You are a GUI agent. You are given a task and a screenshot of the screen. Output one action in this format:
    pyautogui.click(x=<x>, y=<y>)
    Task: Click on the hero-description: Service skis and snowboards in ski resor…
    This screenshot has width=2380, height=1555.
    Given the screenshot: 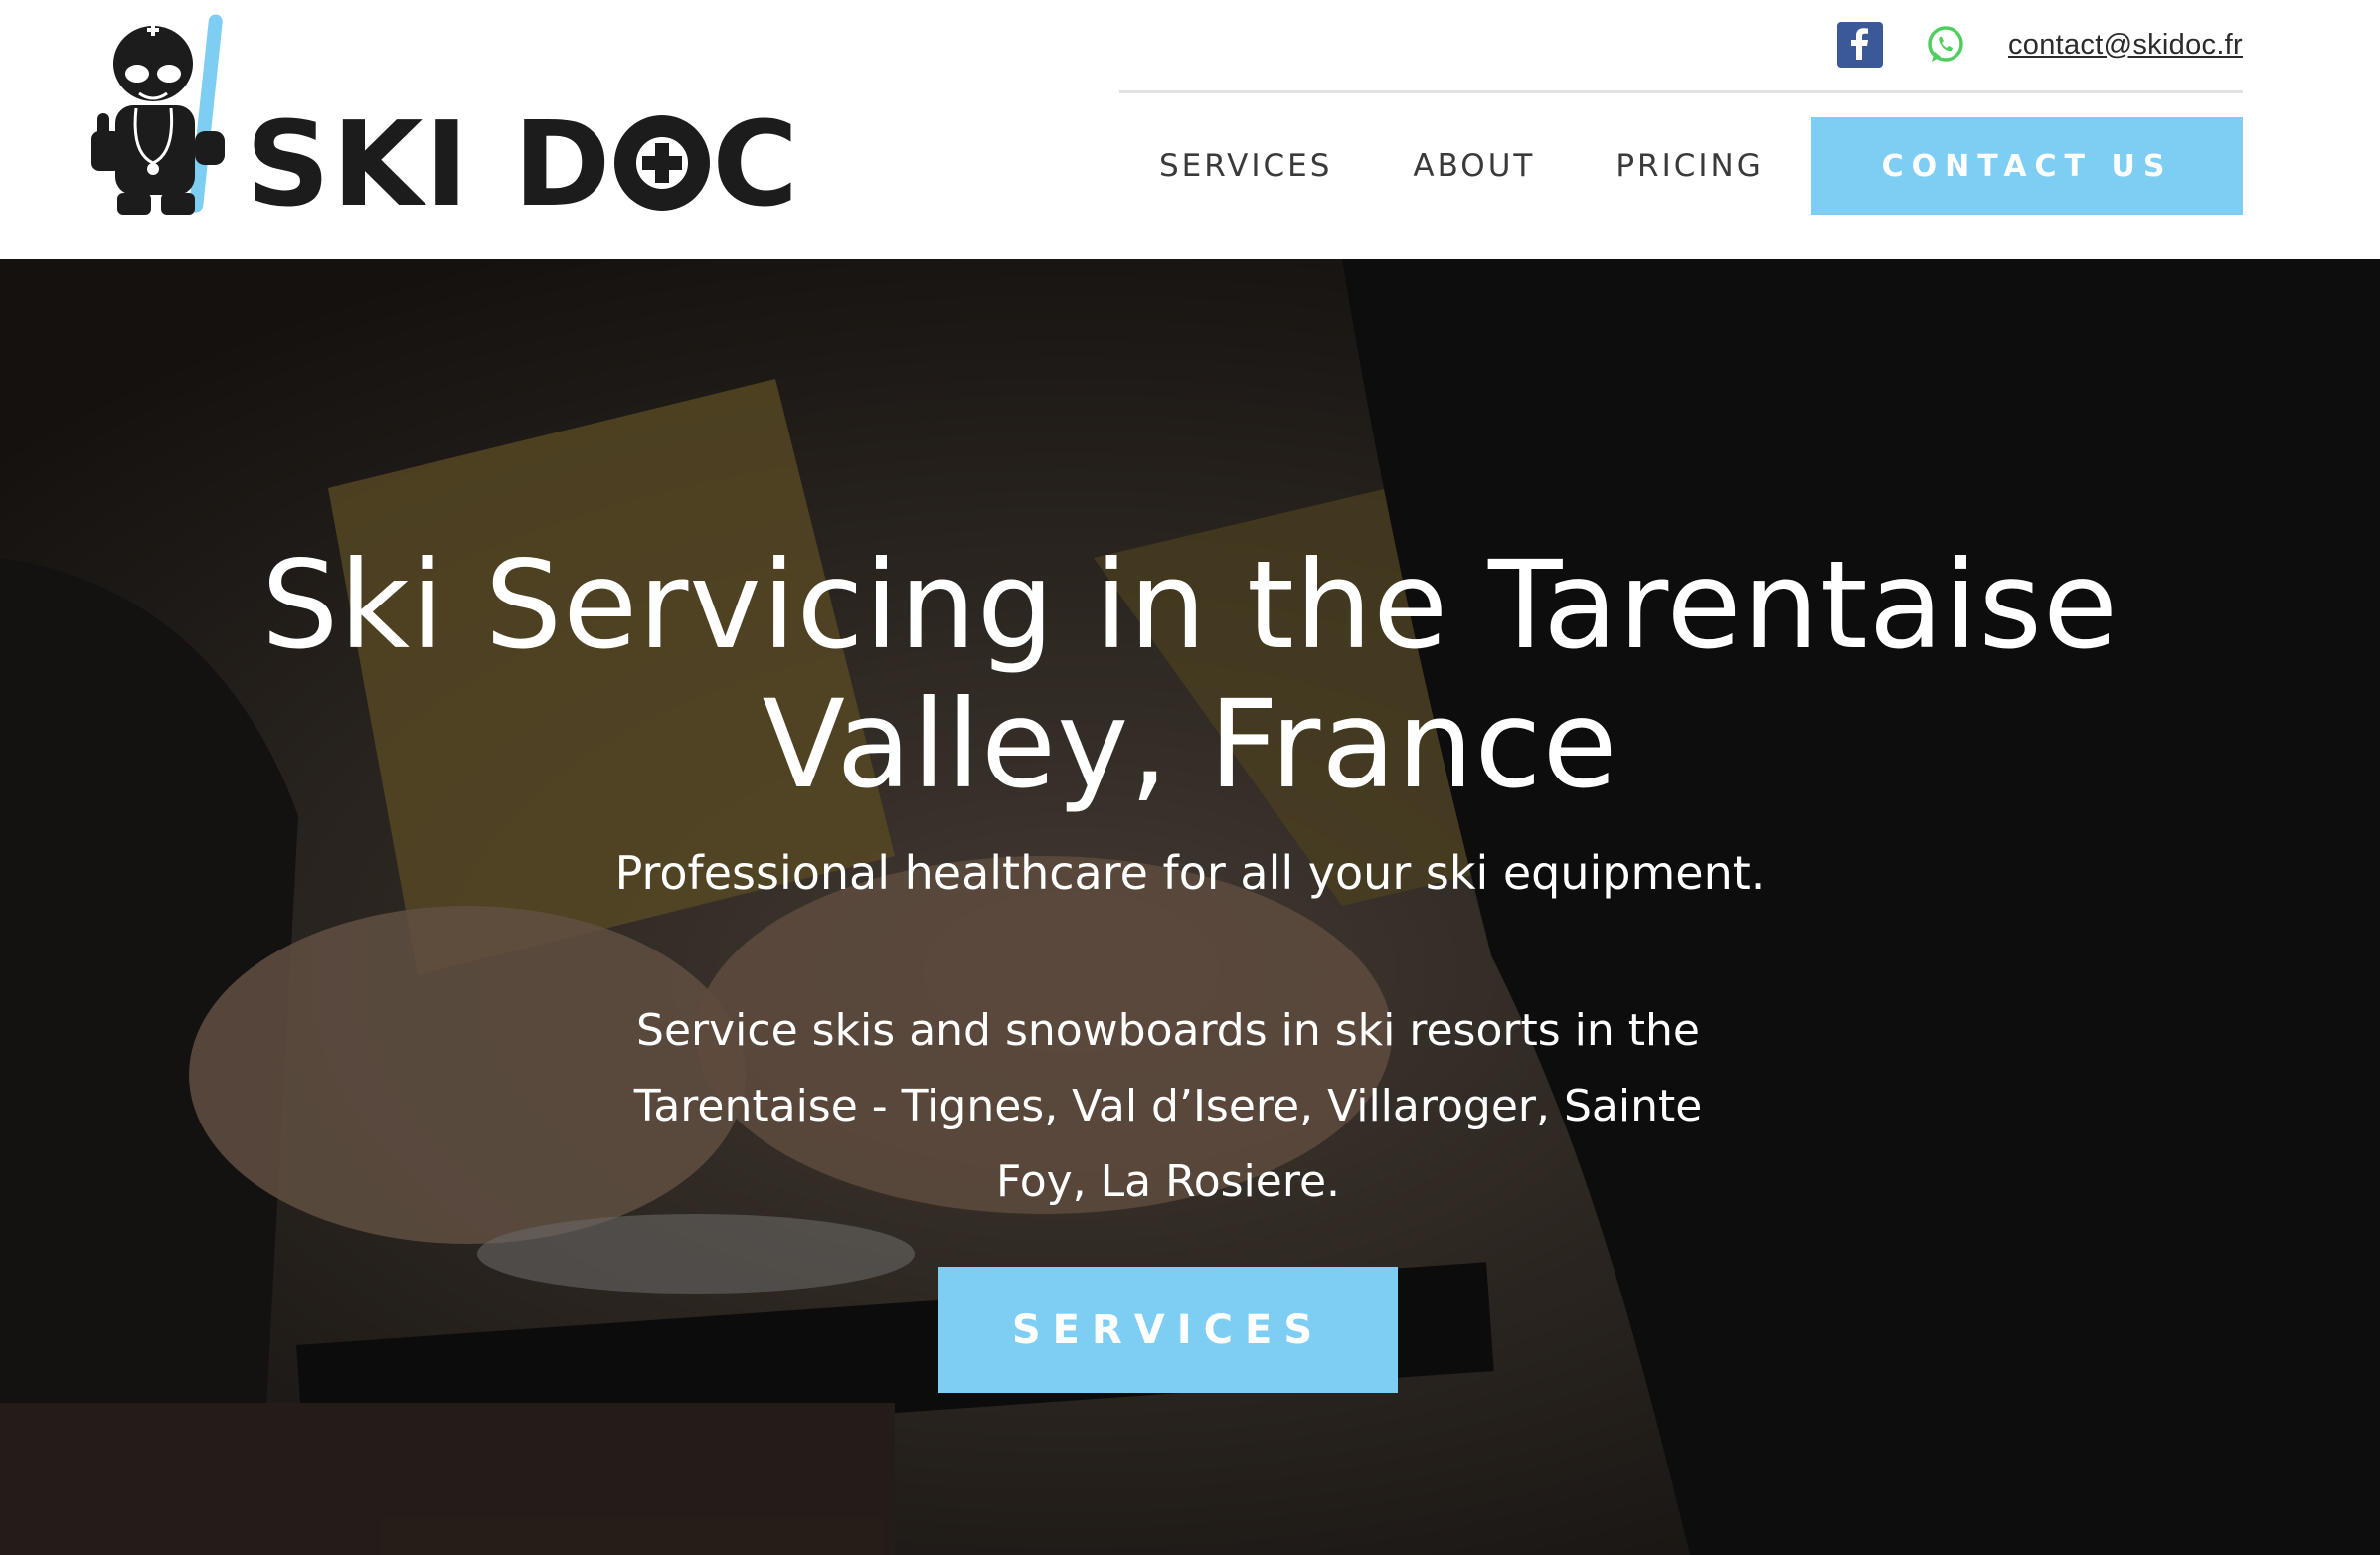 What is the action you would take?
    pyautogui.click(x=1168, y=1106)
    